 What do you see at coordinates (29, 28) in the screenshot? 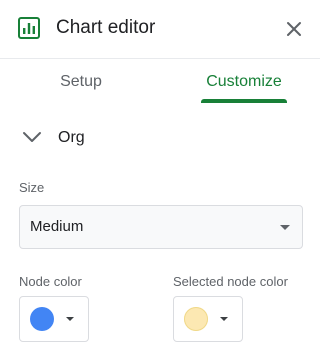
I see `chart-icon` at bounding box center [29, 28].